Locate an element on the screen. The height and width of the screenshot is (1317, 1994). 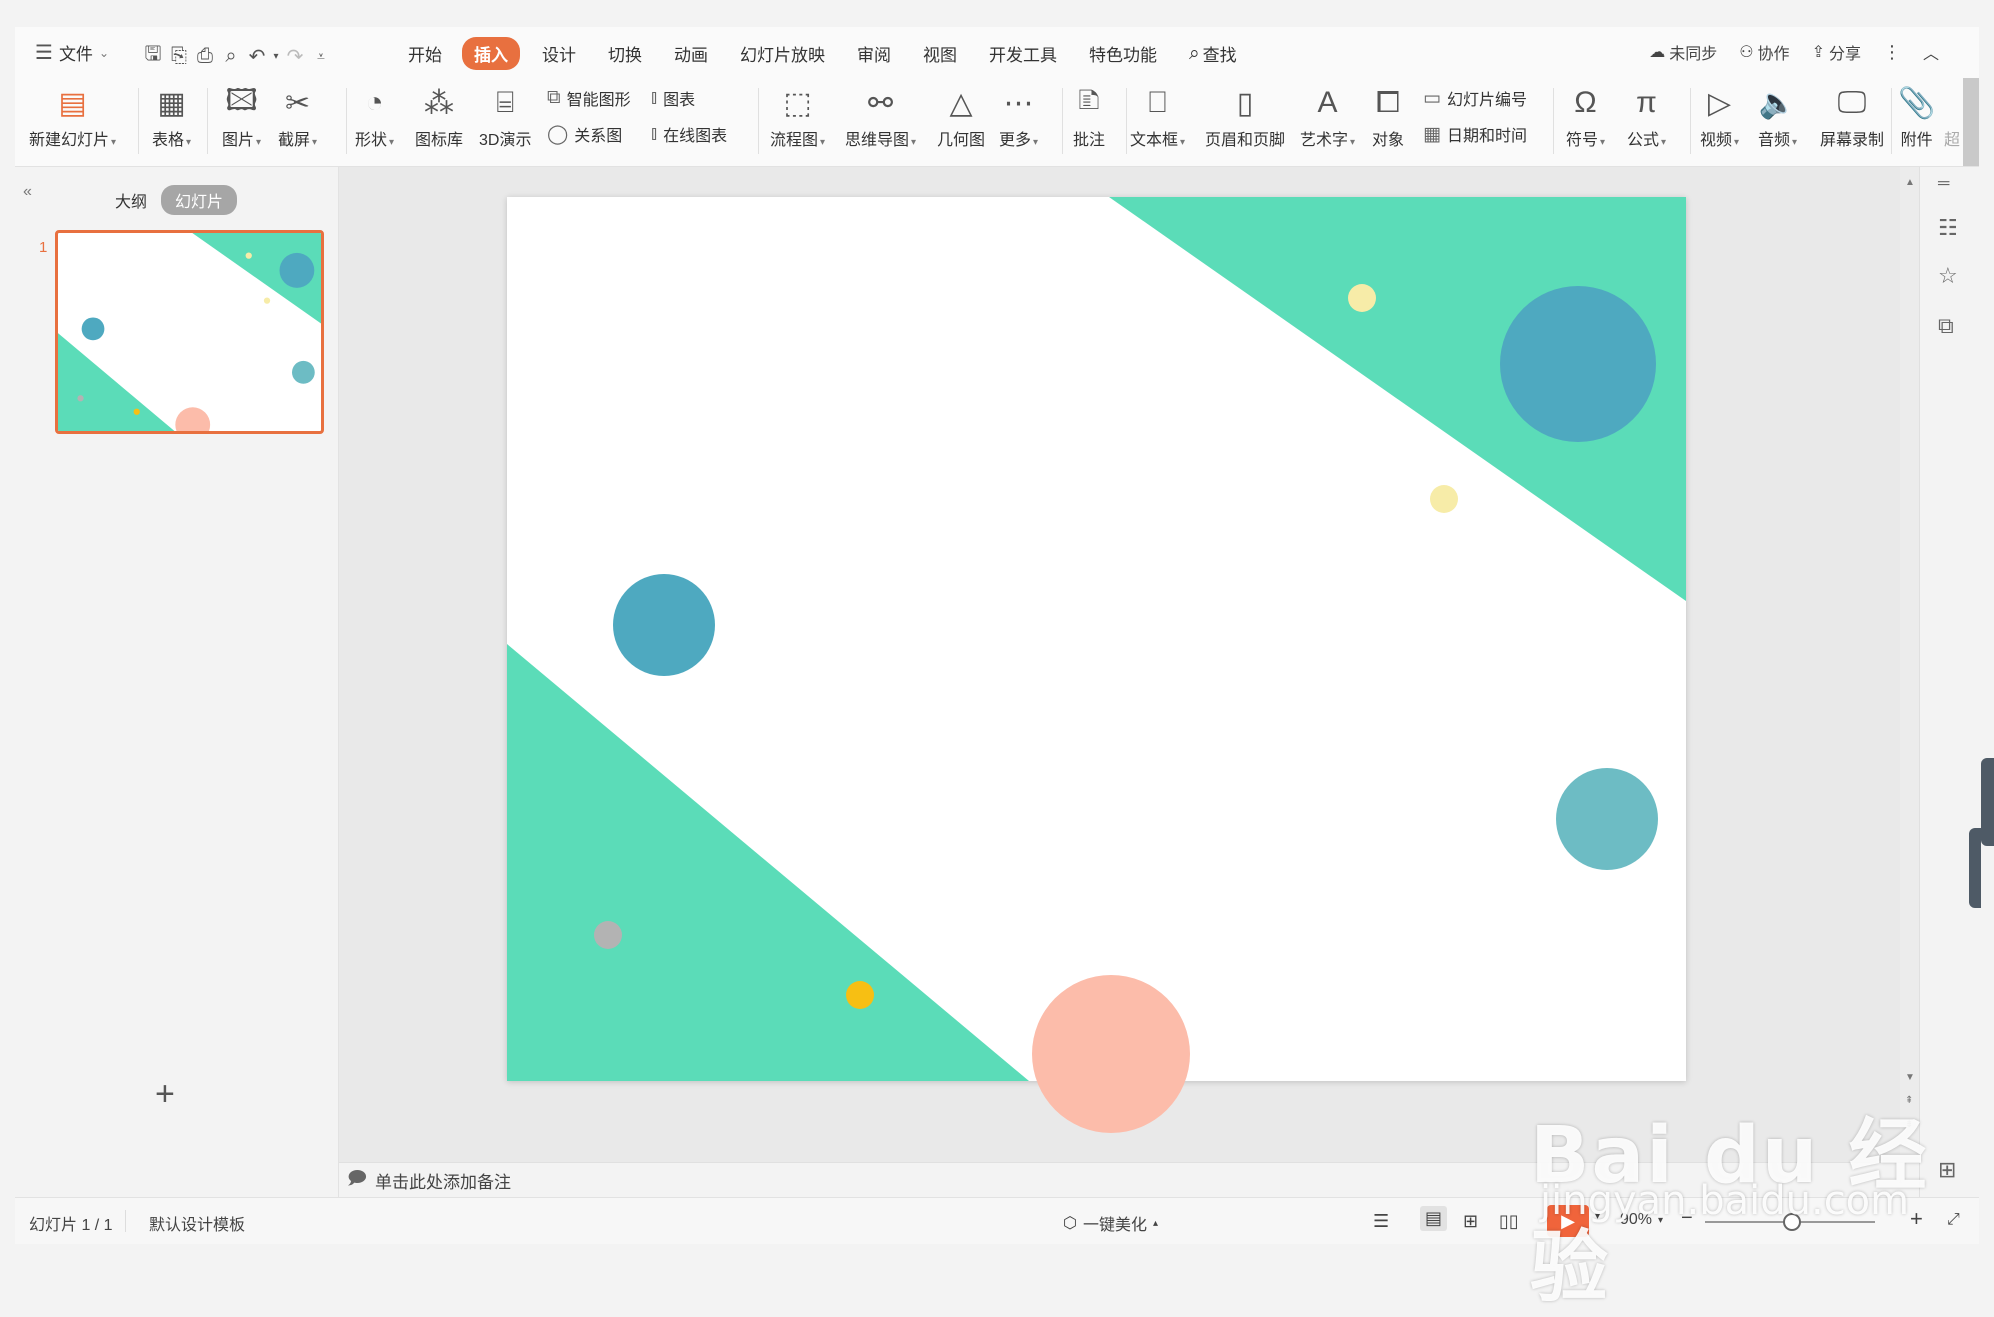
mindmap-button: ⚯ 思维导图 ▾ is located at coordinates (880, 117).